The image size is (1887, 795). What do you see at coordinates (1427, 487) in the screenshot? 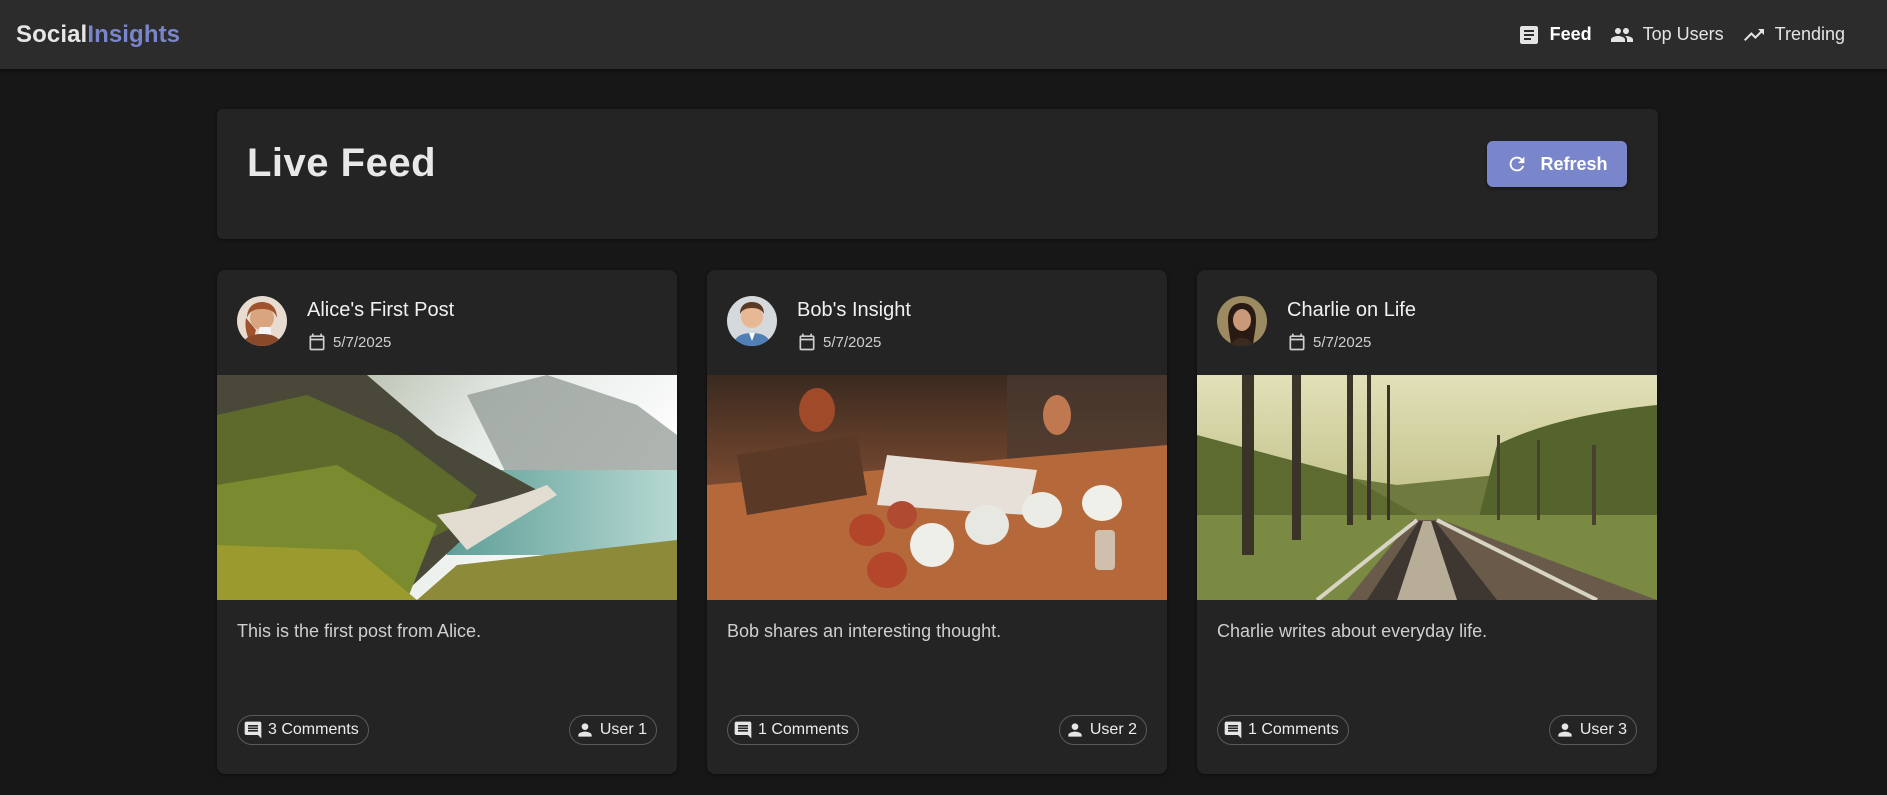
I see `post-image-railway-tracks` at bounding box center [1427, 487].